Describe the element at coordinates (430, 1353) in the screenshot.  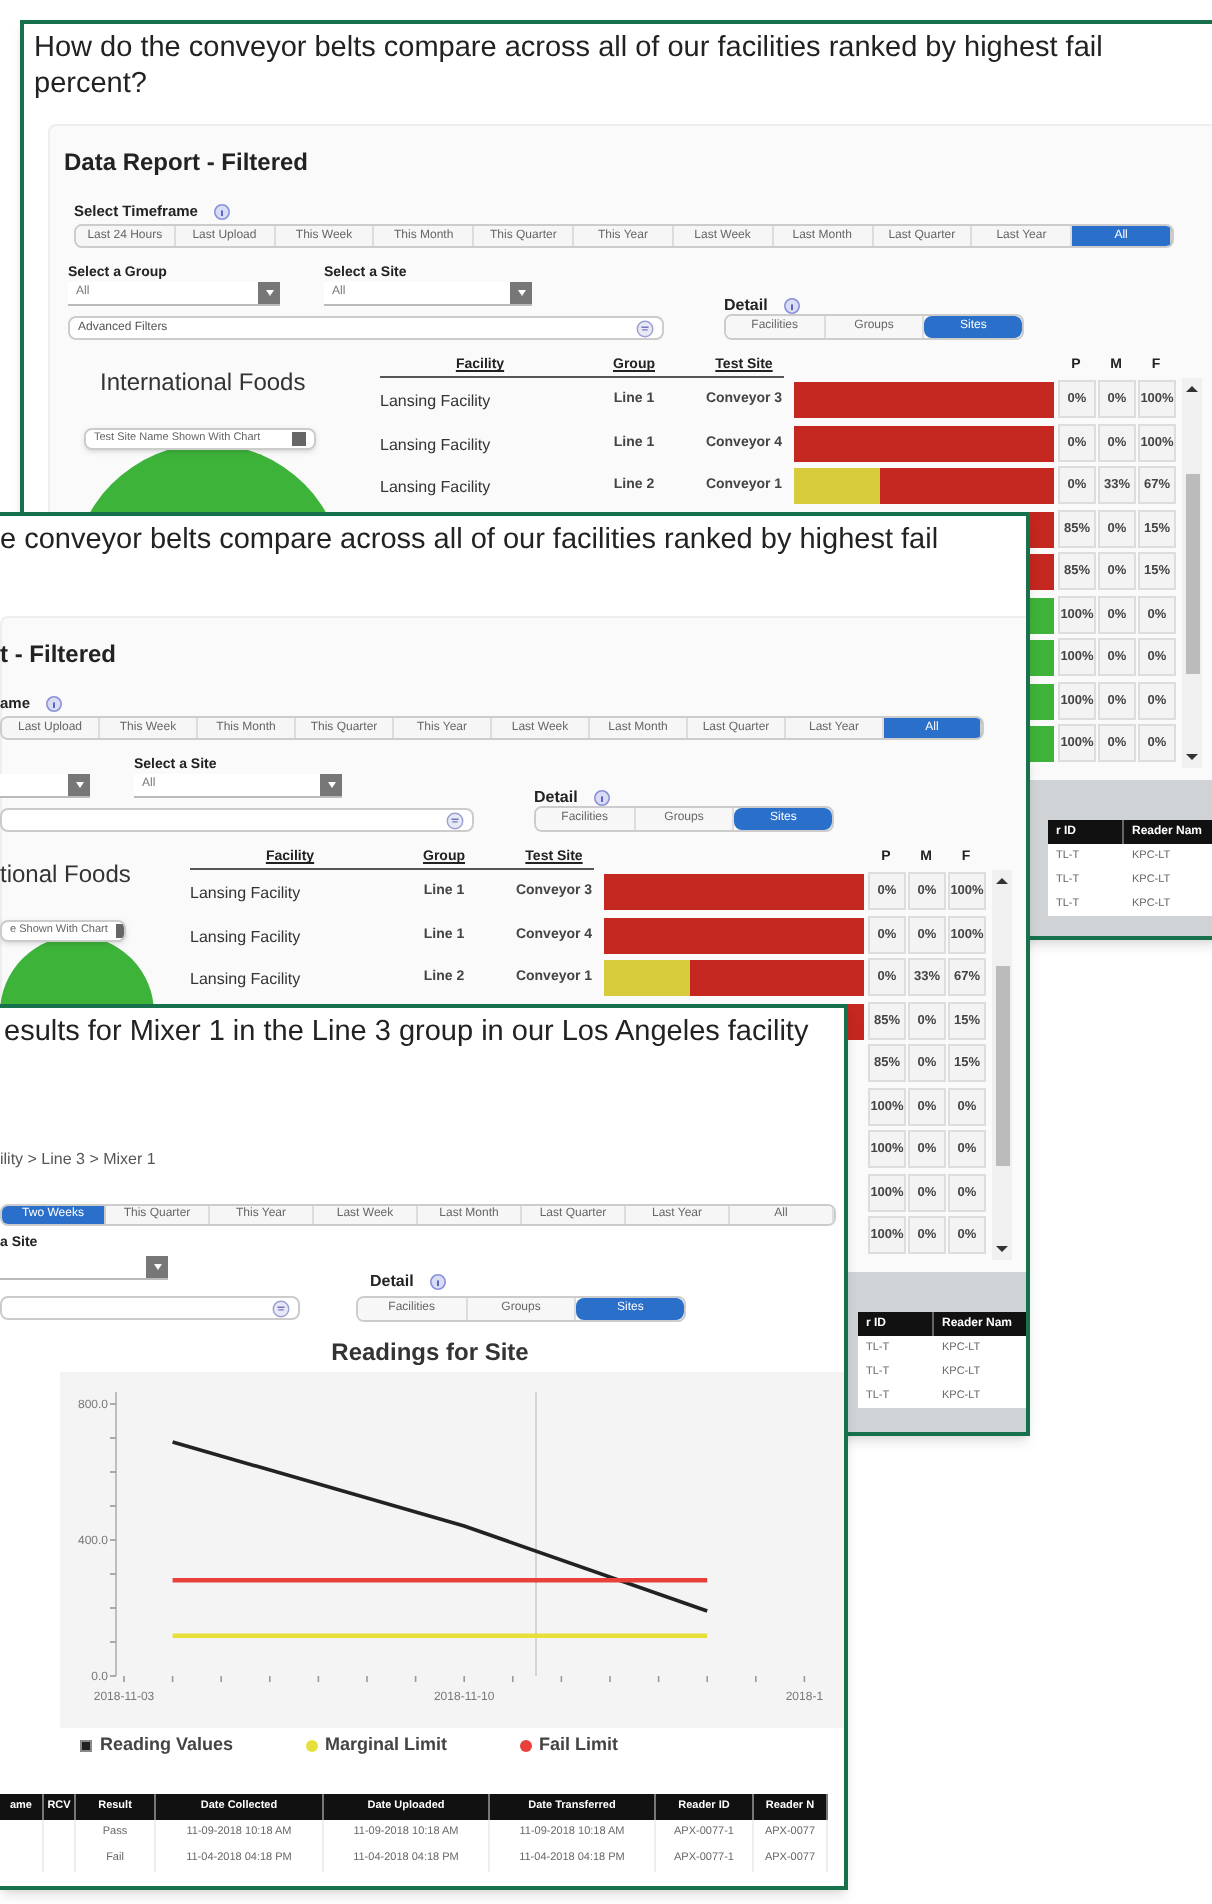
I see `chart-title: Readings for Site` at that location.